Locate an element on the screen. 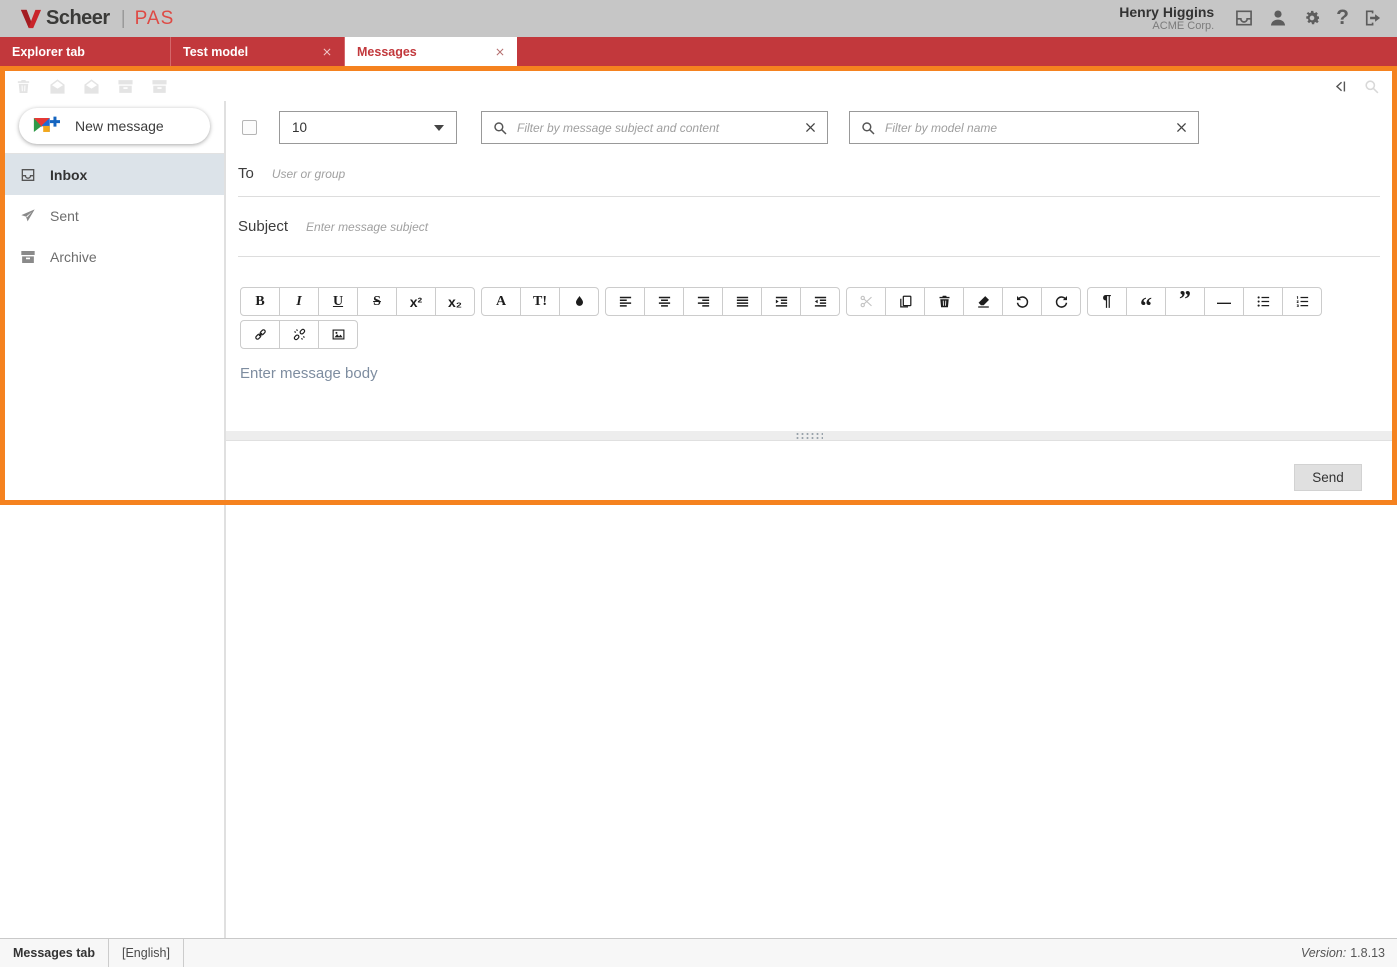 This screenshot has width=1397, height=967. box-icon is located at coordinates (28, 257).